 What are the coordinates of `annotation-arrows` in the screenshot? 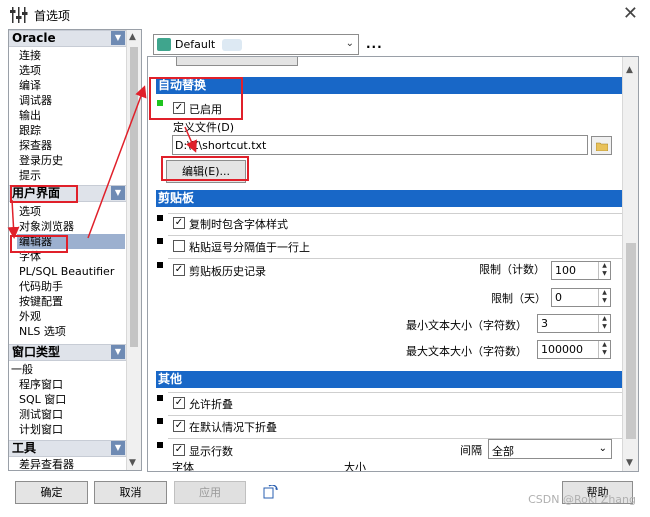 It's located at (102, 162).